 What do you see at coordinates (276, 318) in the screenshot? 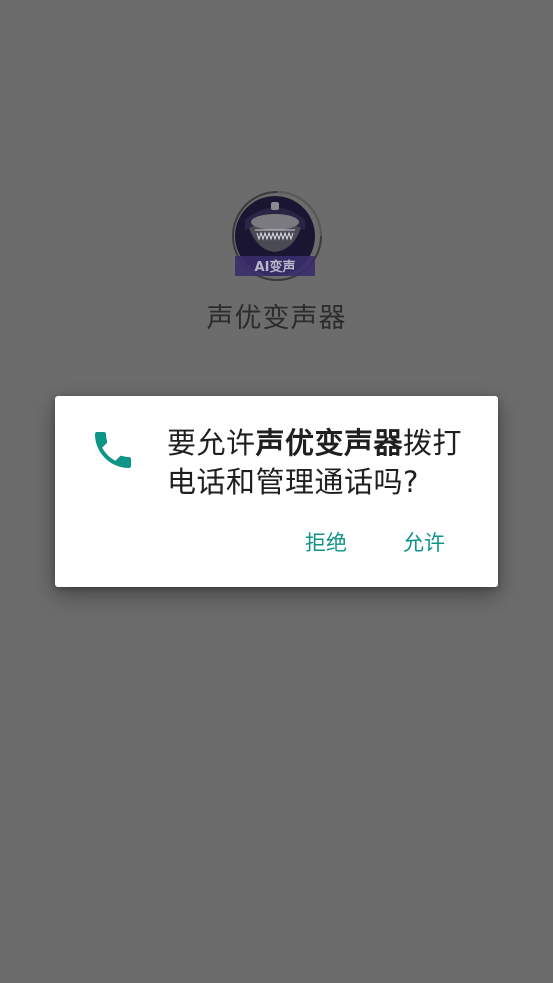
I see `app-name: 声优变声器` at bounding box center [276, 318].